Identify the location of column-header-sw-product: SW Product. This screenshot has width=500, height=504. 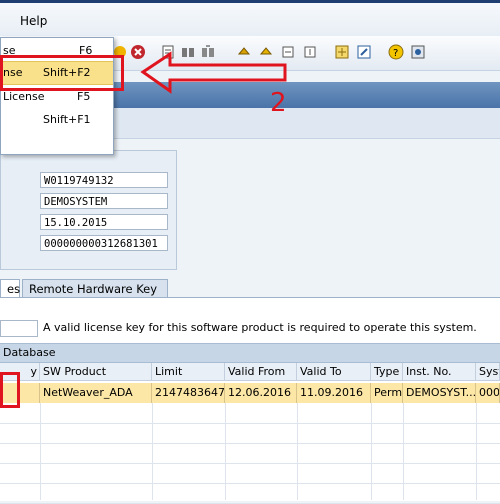
(96, 372).